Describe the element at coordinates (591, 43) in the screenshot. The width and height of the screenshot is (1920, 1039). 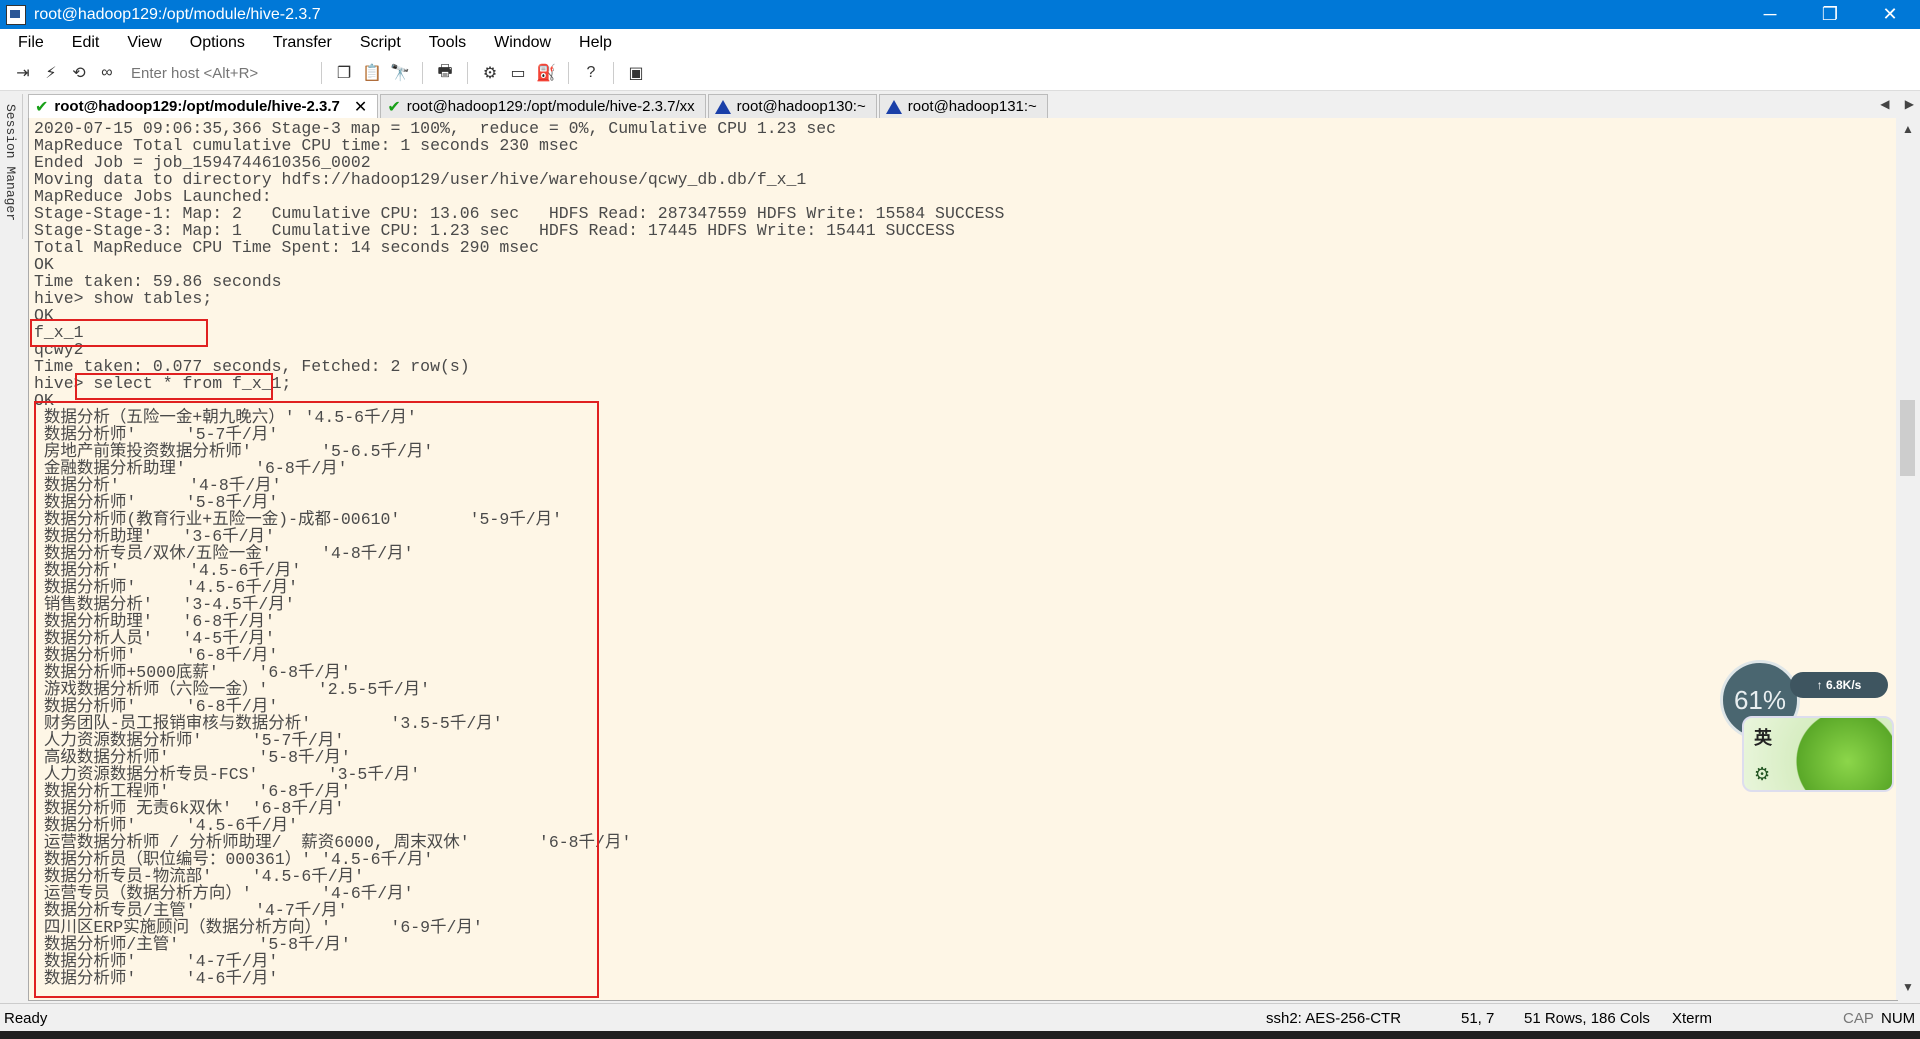
I see `menu-help: Help` at that location.